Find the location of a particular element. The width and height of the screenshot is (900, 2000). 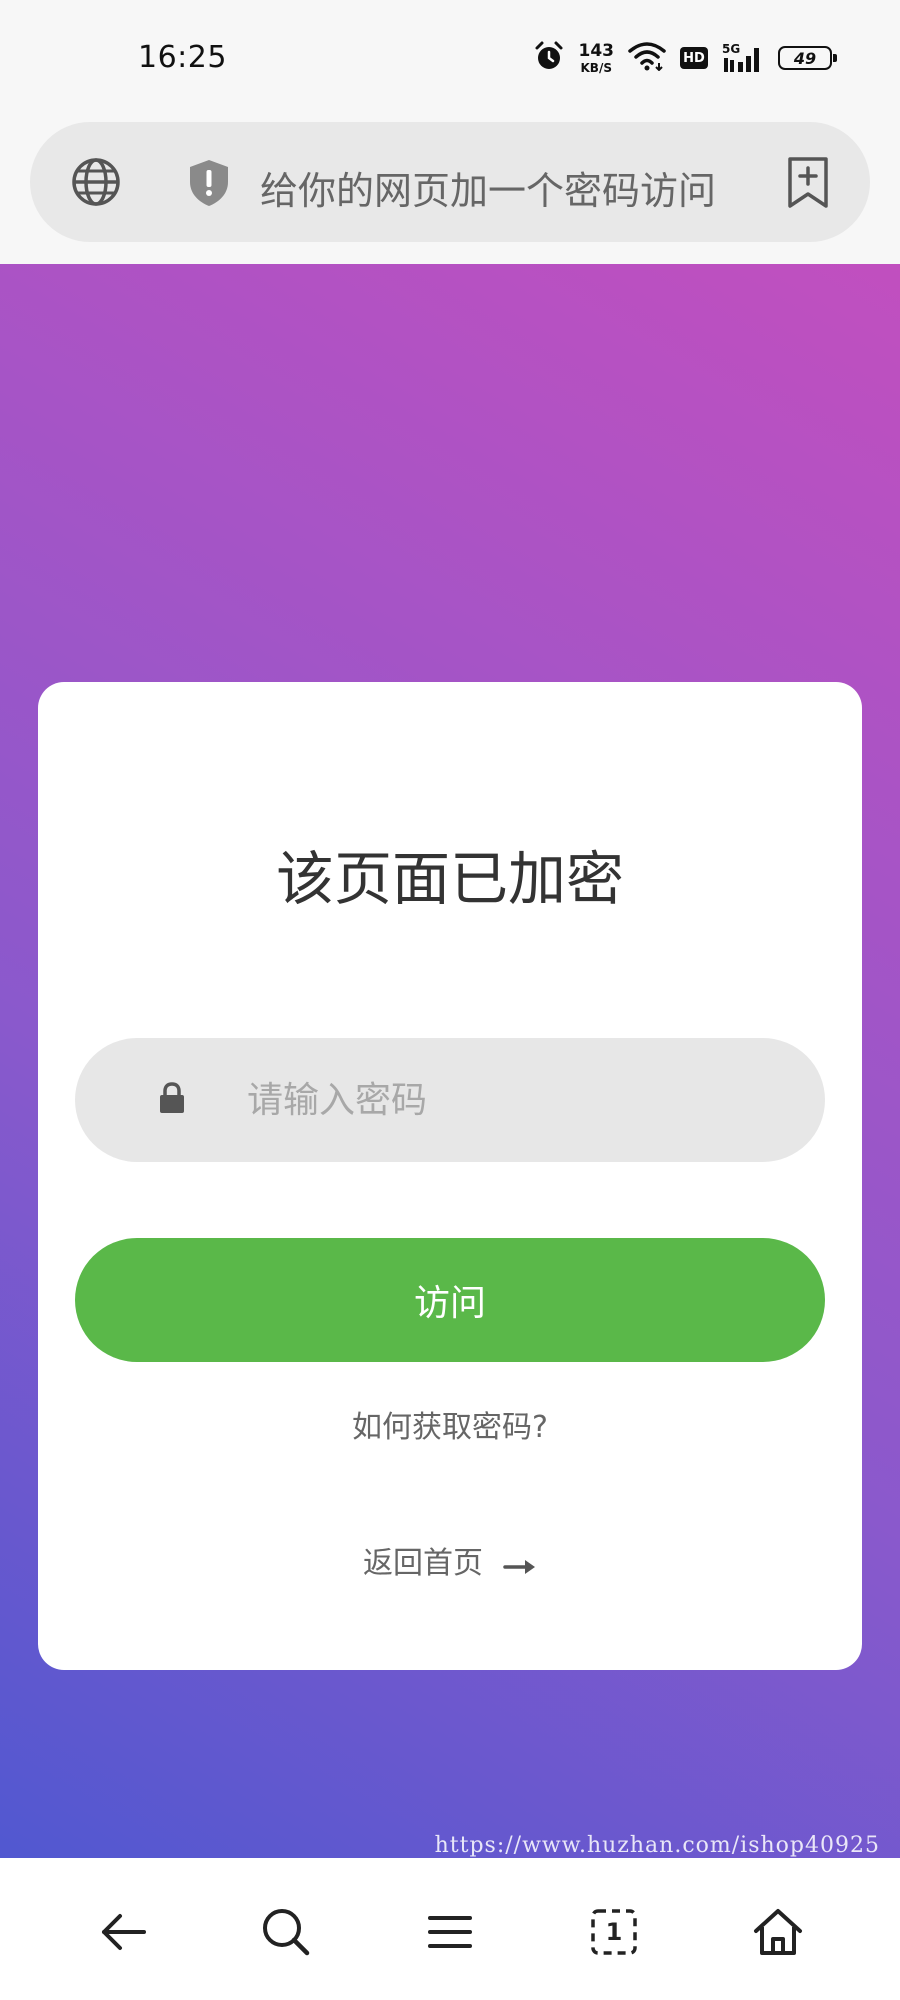

status-time: 16:25 is located at coordinates (182, 57).